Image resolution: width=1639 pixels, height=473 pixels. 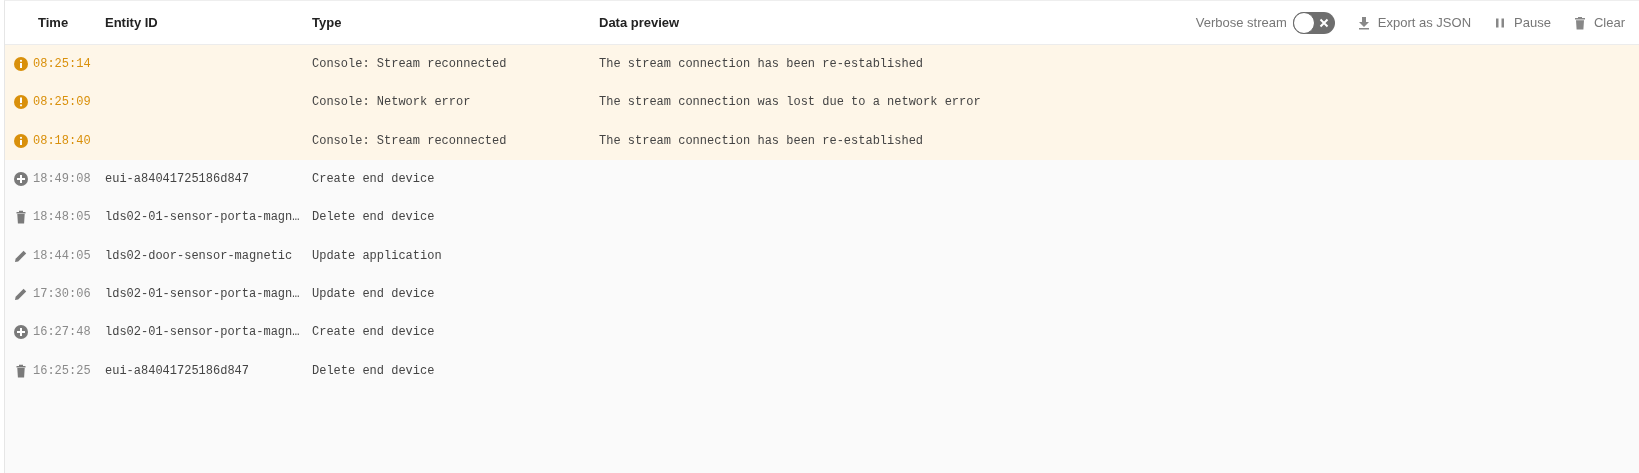 I want to click on trash-icon, so click(x=1579, y=22).